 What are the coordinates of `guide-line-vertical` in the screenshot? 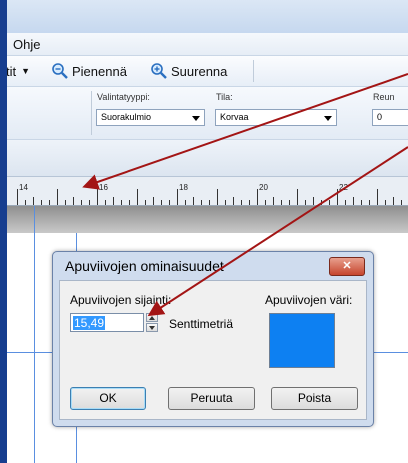 It's located at (34, 334).